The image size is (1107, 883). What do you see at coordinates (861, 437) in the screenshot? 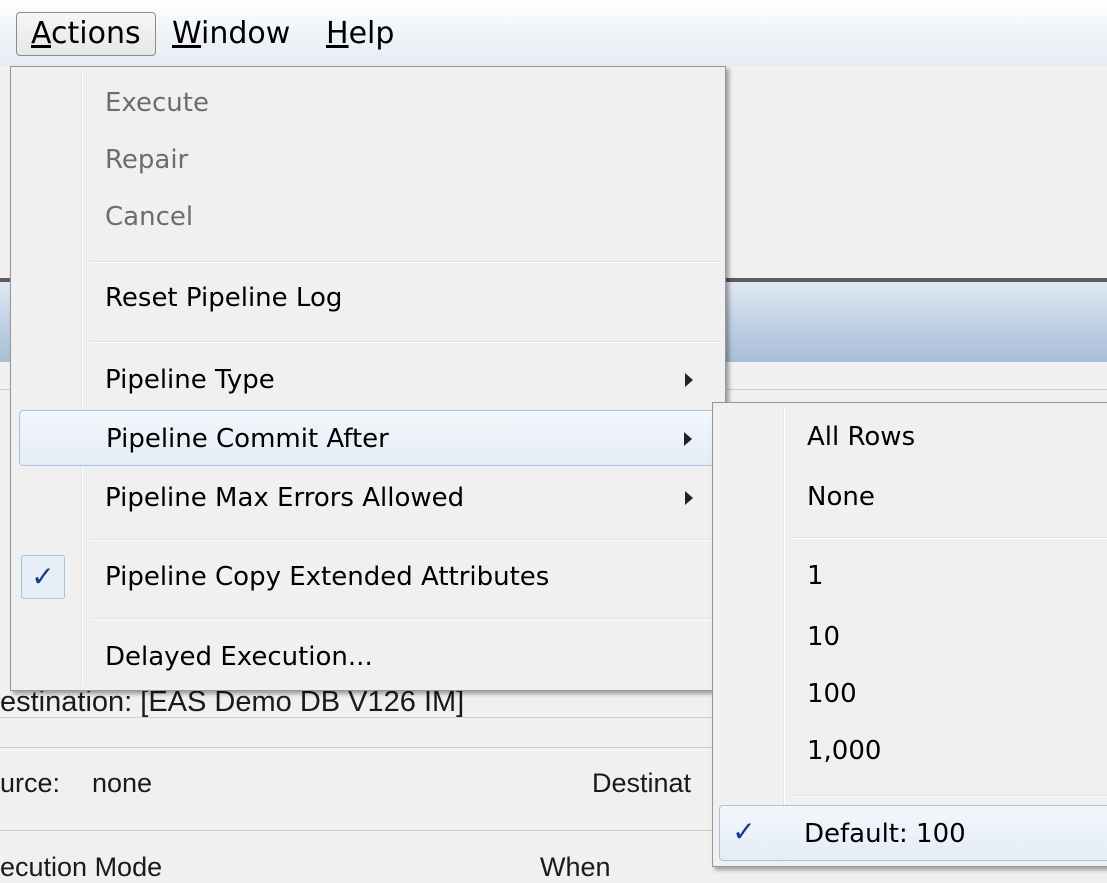
I see `menu-item-label: All Rows` at bounding box center [861, 437].